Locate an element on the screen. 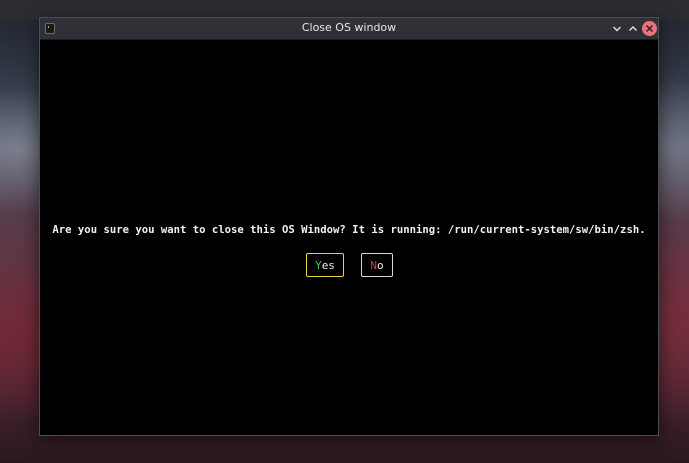 This screenshot has width=689, height=463. window-titlebar: Close OS window is located at coordinates (349, 29).